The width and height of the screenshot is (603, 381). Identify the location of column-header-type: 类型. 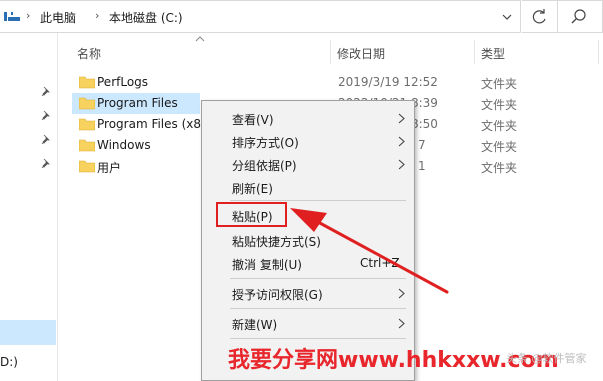
(493, 53).